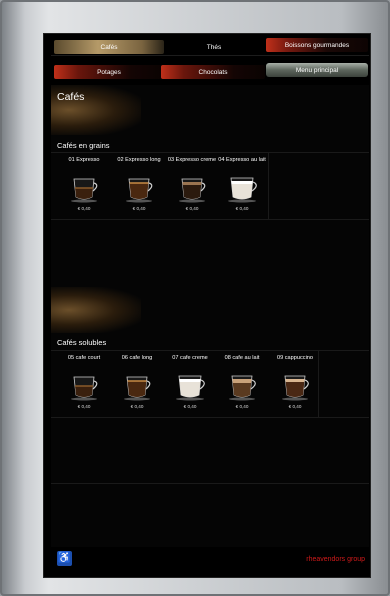 The image size is (390, 596). I want to click on solubles-title: Cafés solubles, so click(82, 342).